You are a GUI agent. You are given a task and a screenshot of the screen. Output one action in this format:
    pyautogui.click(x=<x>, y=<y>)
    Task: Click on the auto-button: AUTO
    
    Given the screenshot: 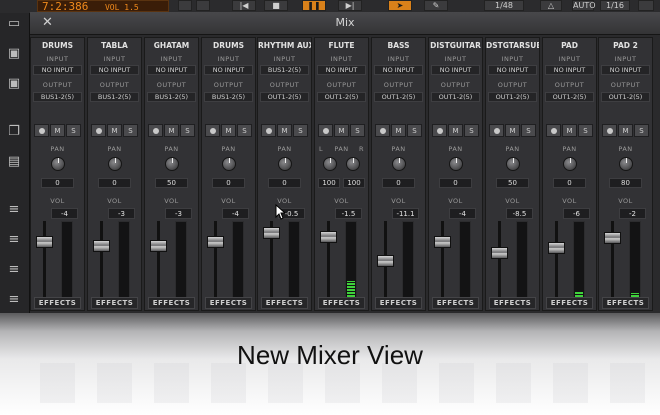 What is the action you would take?
    pyautogui.click(x=584, y=5)
    